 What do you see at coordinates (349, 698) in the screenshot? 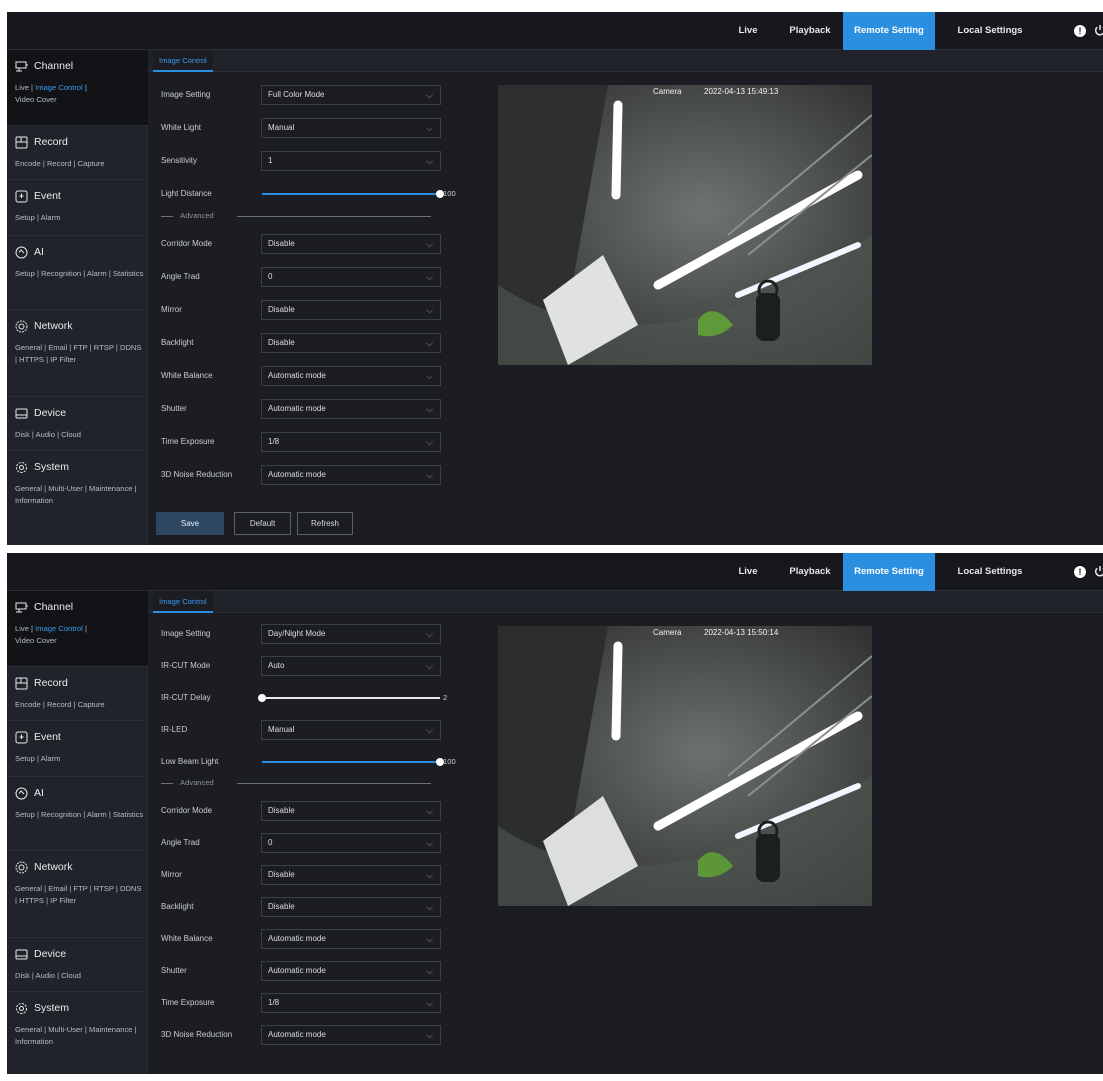
I see `slider-ir-cut-delay` at bounding box center [349, 698].